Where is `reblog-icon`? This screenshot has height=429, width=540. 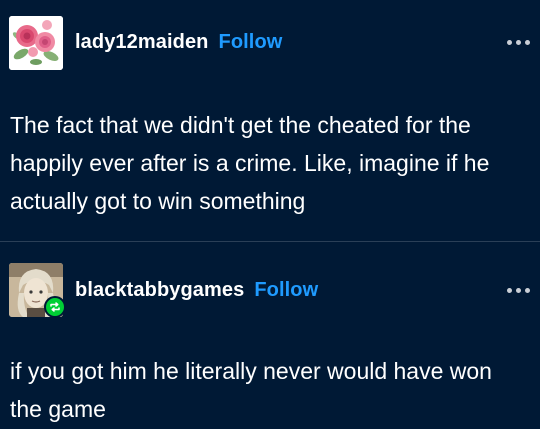
reblog-icon is located at coordinates (55, 307).